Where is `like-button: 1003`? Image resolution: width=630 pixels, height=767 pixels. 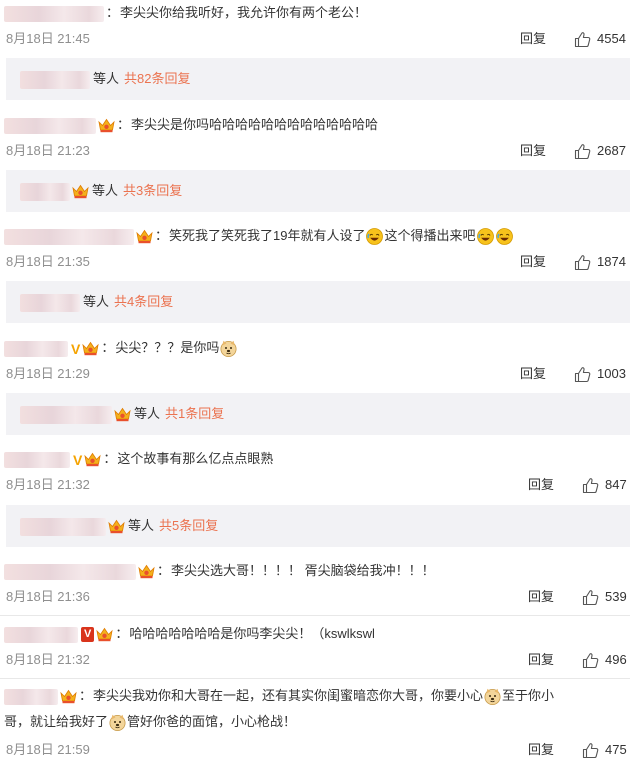 like-button: 1003 is located at coordinates (600, 374).